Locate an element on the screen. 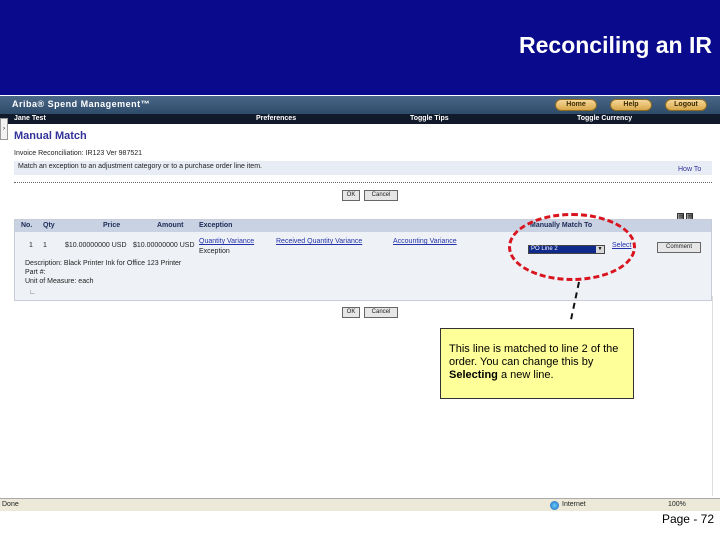 This screenshot has width=720, height=540. cancel-button-top: Cancel is located at coordinates (381, 195).